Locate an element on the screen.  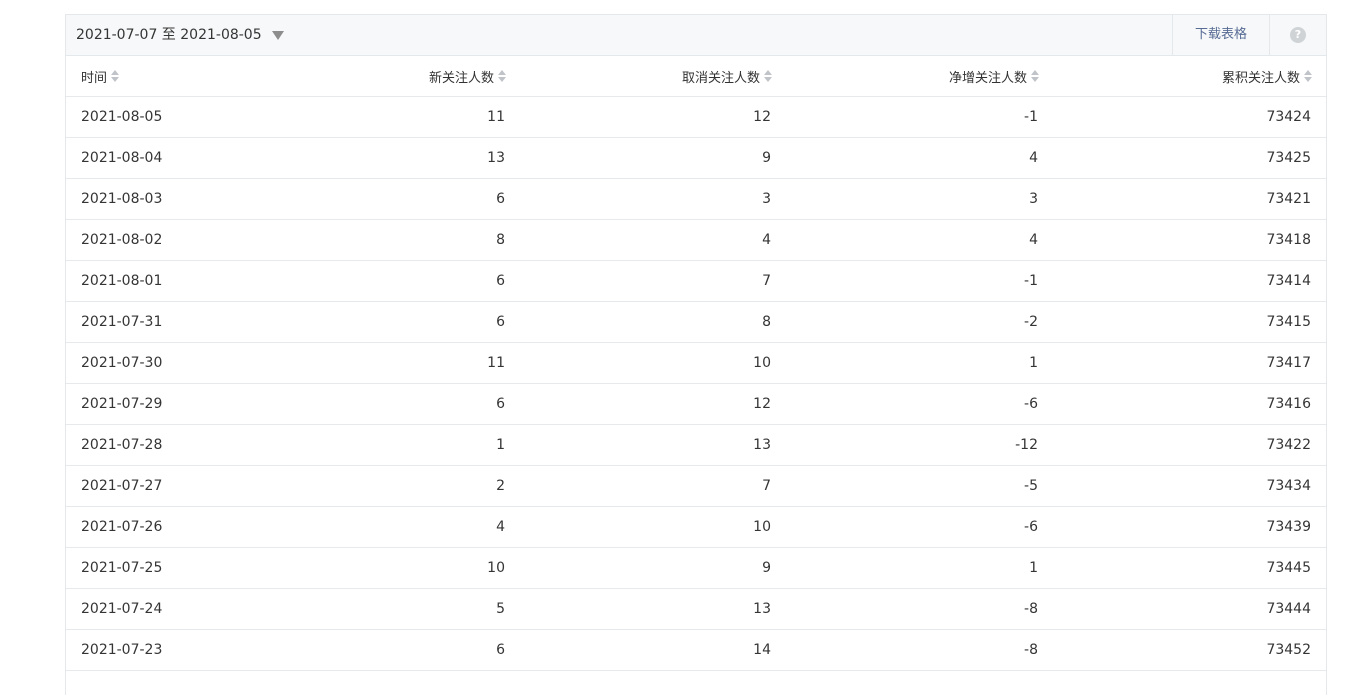
cell-unfollows: 4 is located at coordinates (653, 240).